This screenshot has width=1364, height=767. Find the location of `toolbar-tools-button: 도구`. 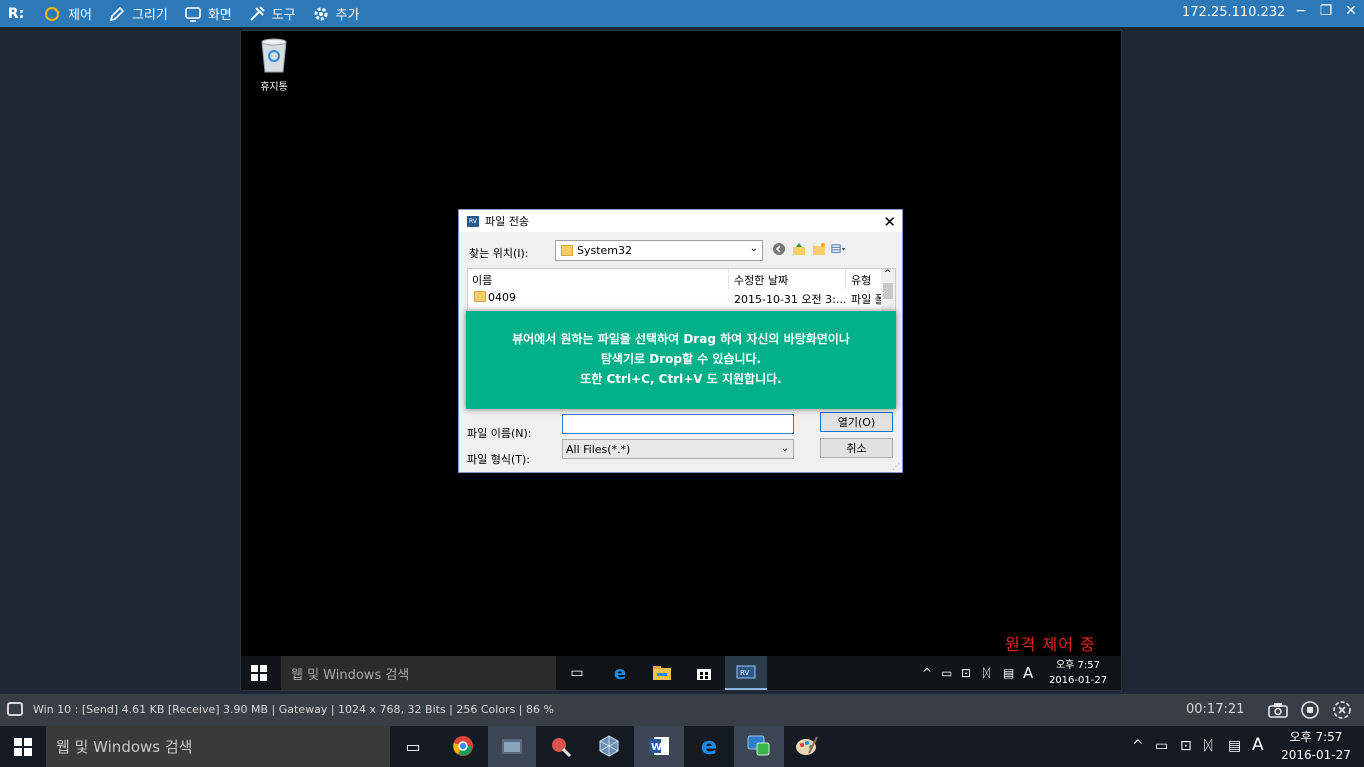

toolbar-tools-button: 도구 is located at coordinates (272, 13).